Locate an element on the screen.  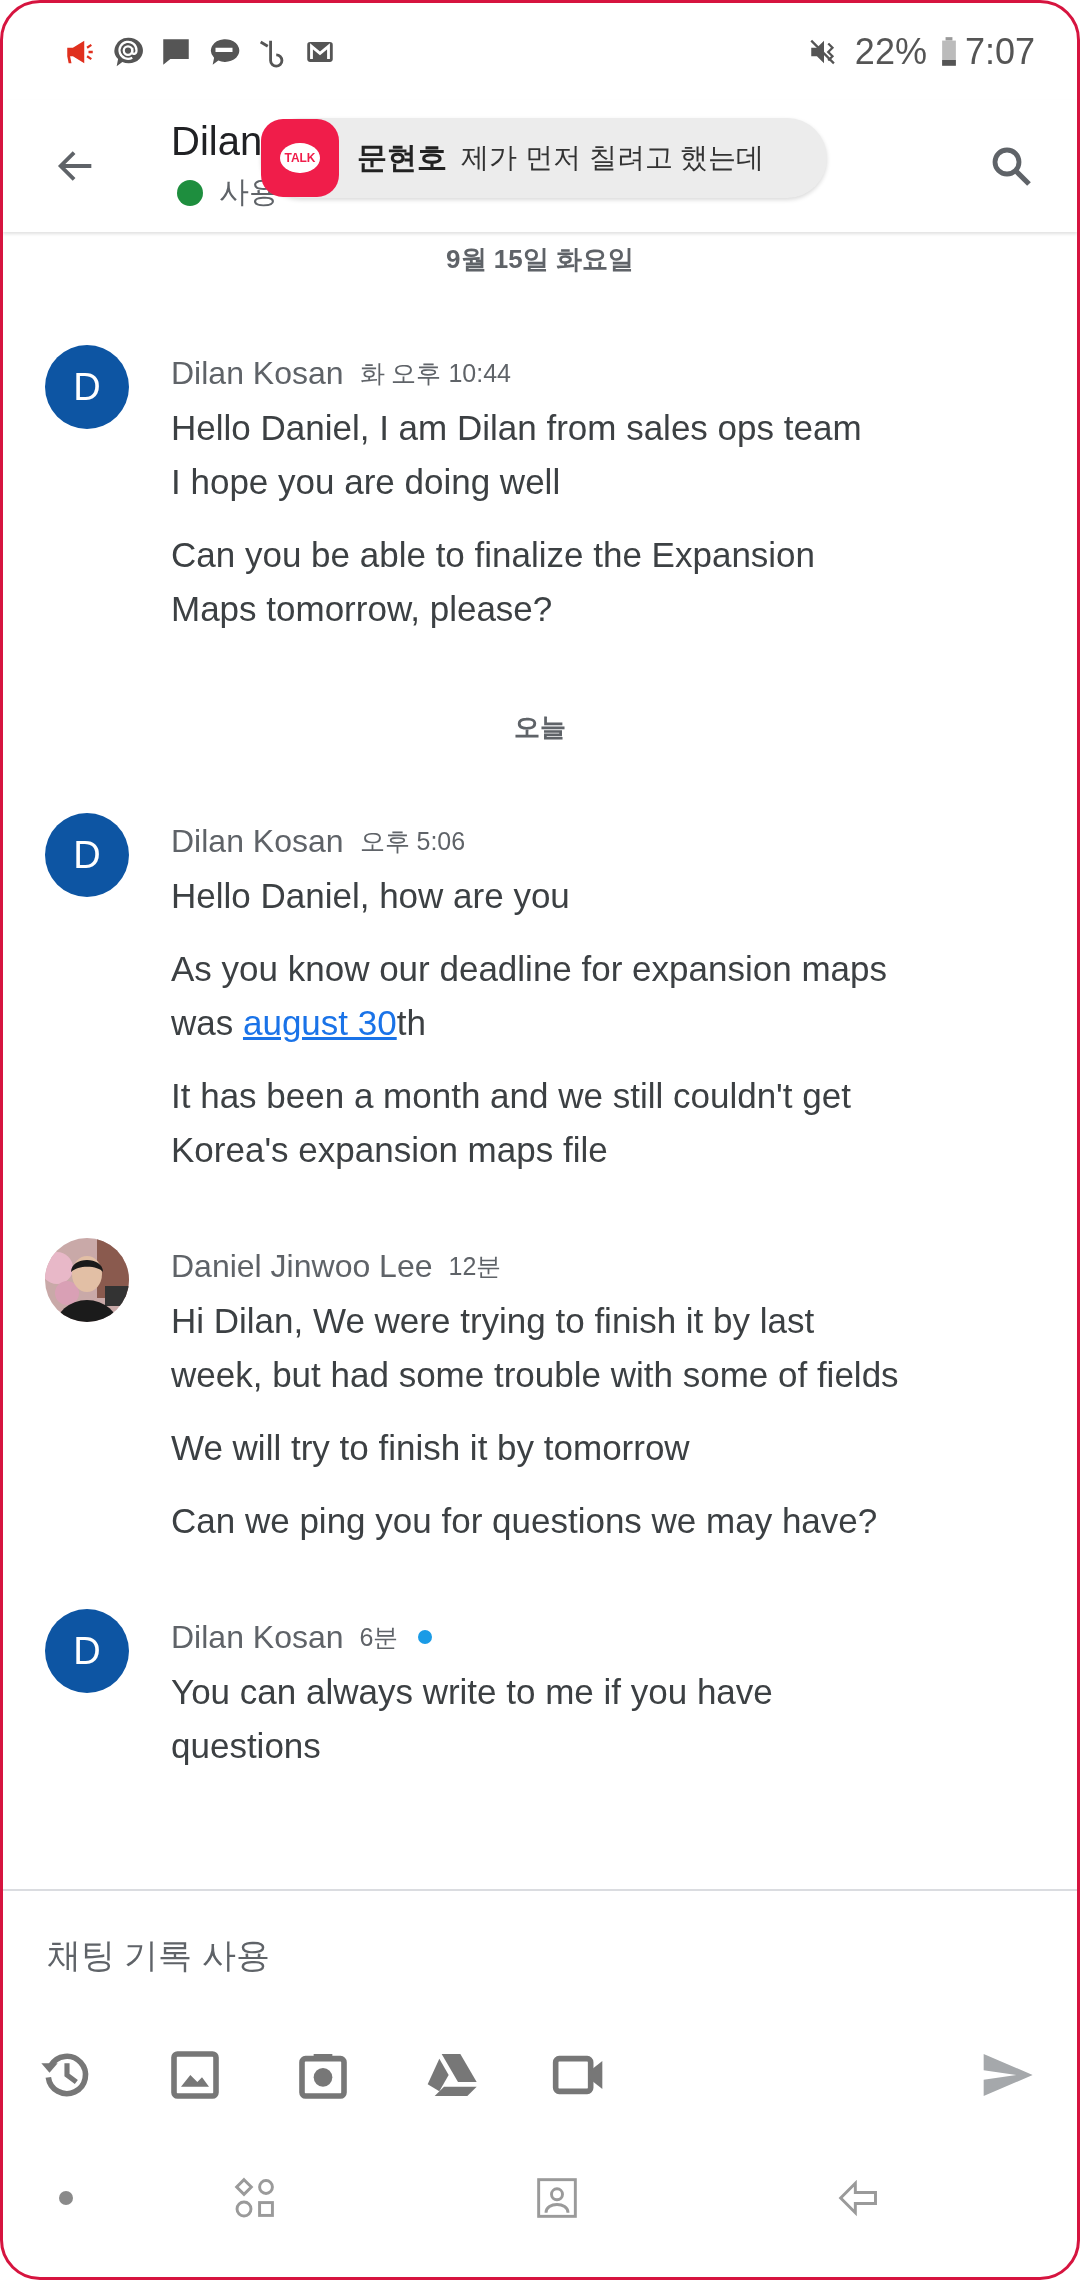
battery-icon is located at coordinates (948, 51).